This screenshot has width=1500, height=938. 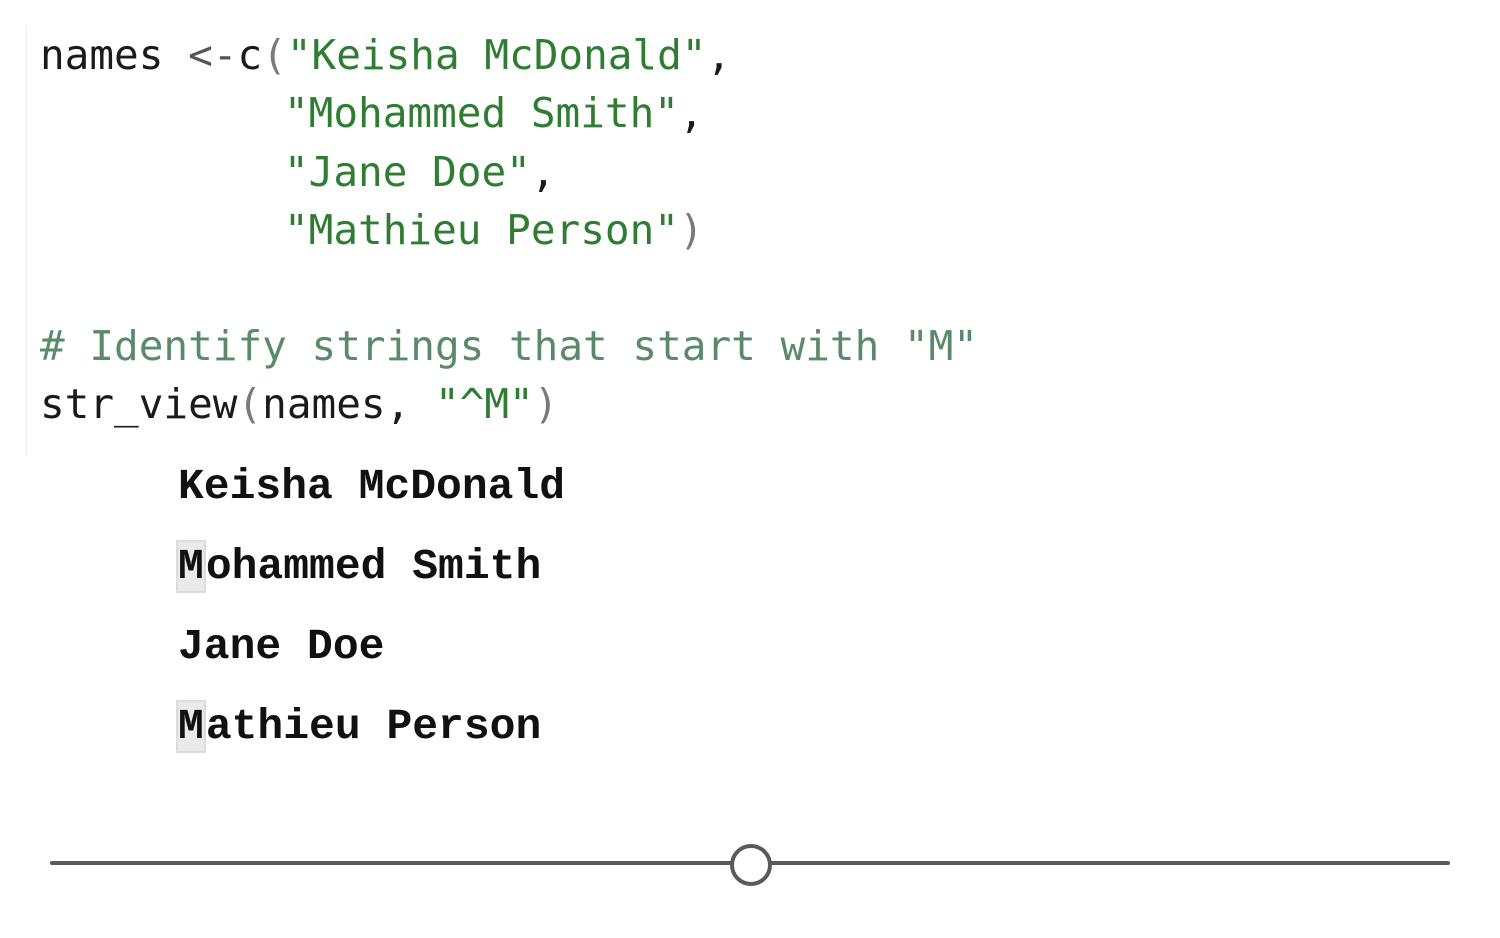 What do you see at coordinates (373, 726) in the screenshot?
I see `output-text: athieu Person` at bounding box center [373, 726].